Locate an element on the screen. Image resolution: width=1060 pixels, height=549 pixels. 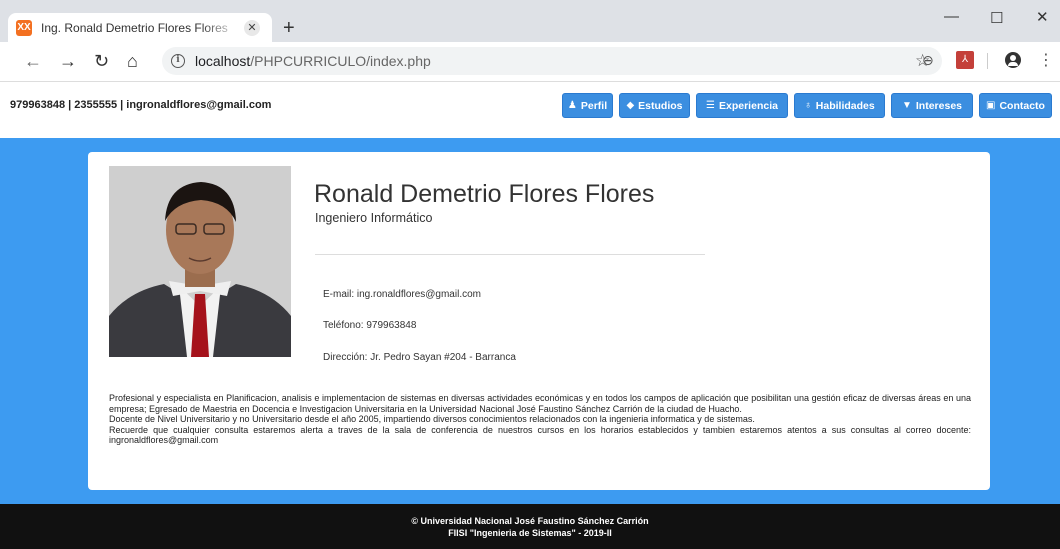
profile-photo-illustration is located at coordinates (200, 261).